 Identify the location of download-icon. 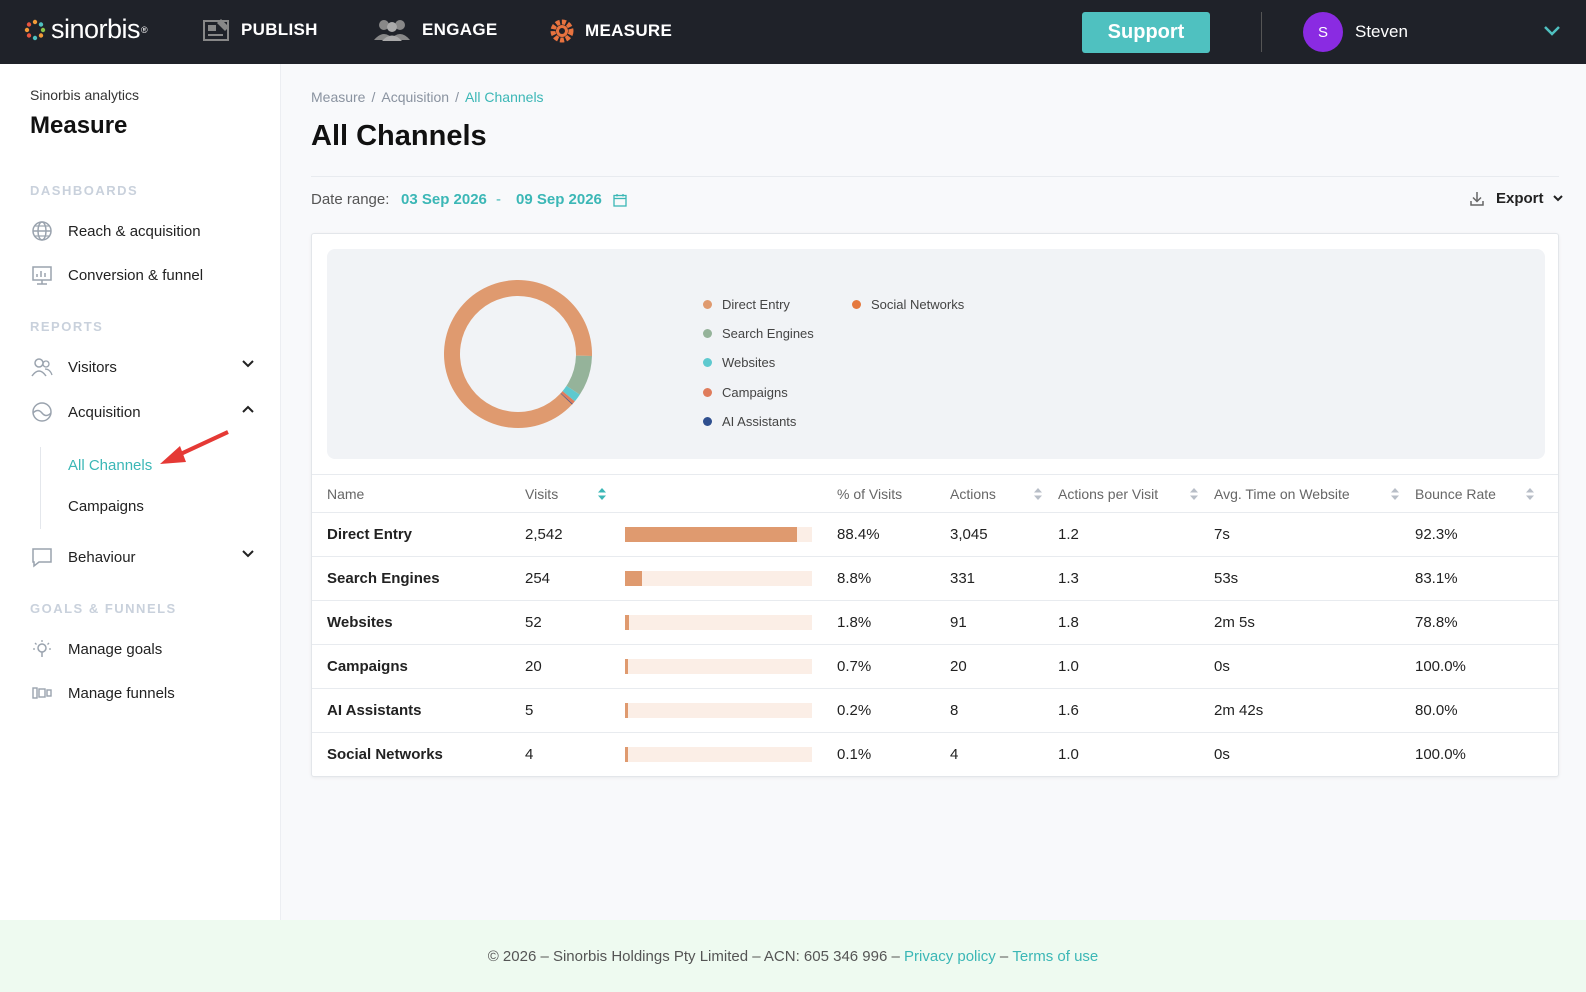
(1477, 199).